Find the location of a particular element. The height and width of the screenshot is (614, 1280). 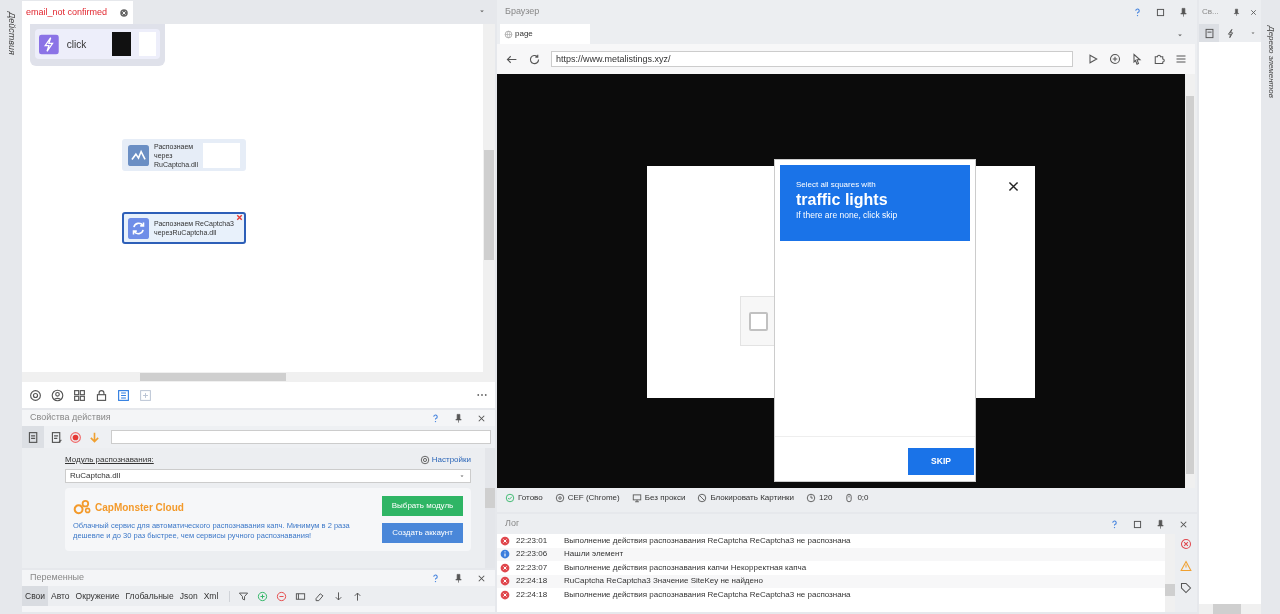

action-node: click is located at coordinates (97, 44).